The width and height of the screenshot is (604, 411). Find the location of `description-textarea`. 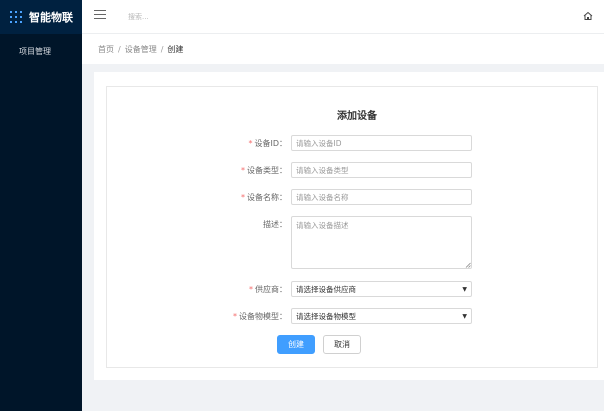

description-textarea is located at coordinates (381, 242).